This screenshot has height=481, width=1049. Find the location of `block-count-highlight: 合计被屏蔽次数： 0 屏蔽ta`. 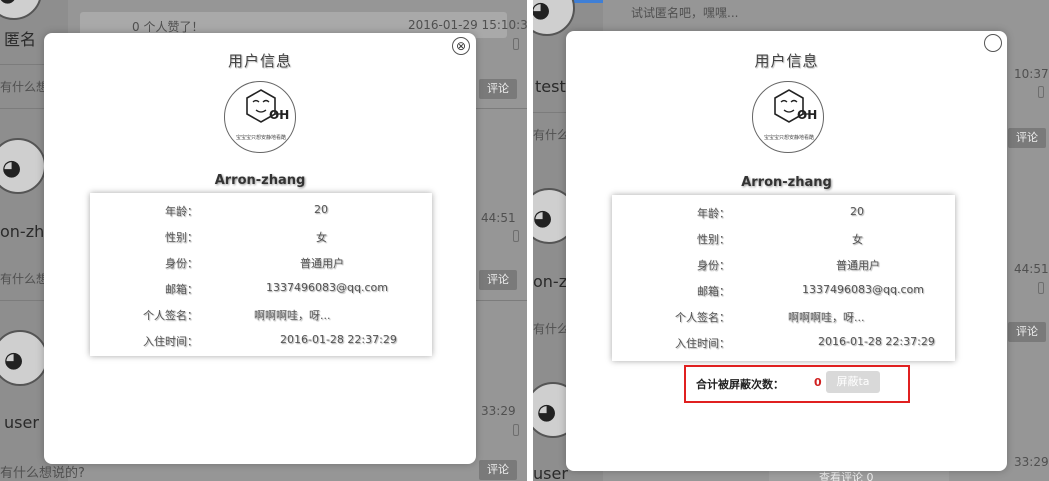

block-count-highlight: 合计被屏蔽次数： 0 屏蔽ta is located at coordinates (797, 384).